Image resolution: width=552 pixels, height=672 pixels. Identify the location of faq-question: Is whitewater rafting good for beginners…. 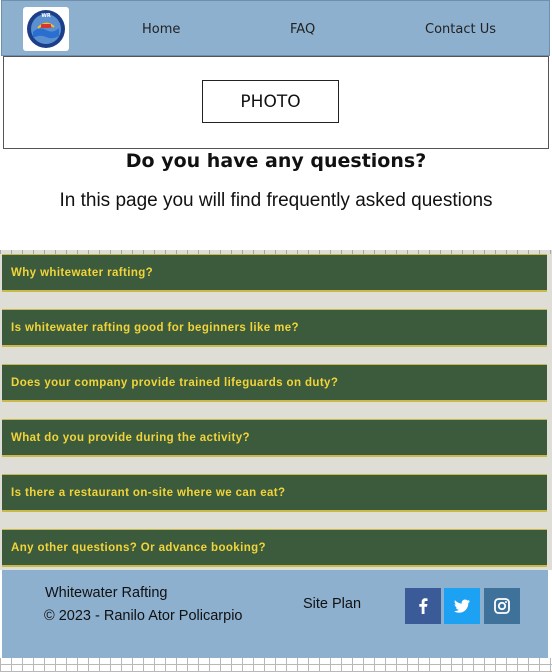
(155, 328).